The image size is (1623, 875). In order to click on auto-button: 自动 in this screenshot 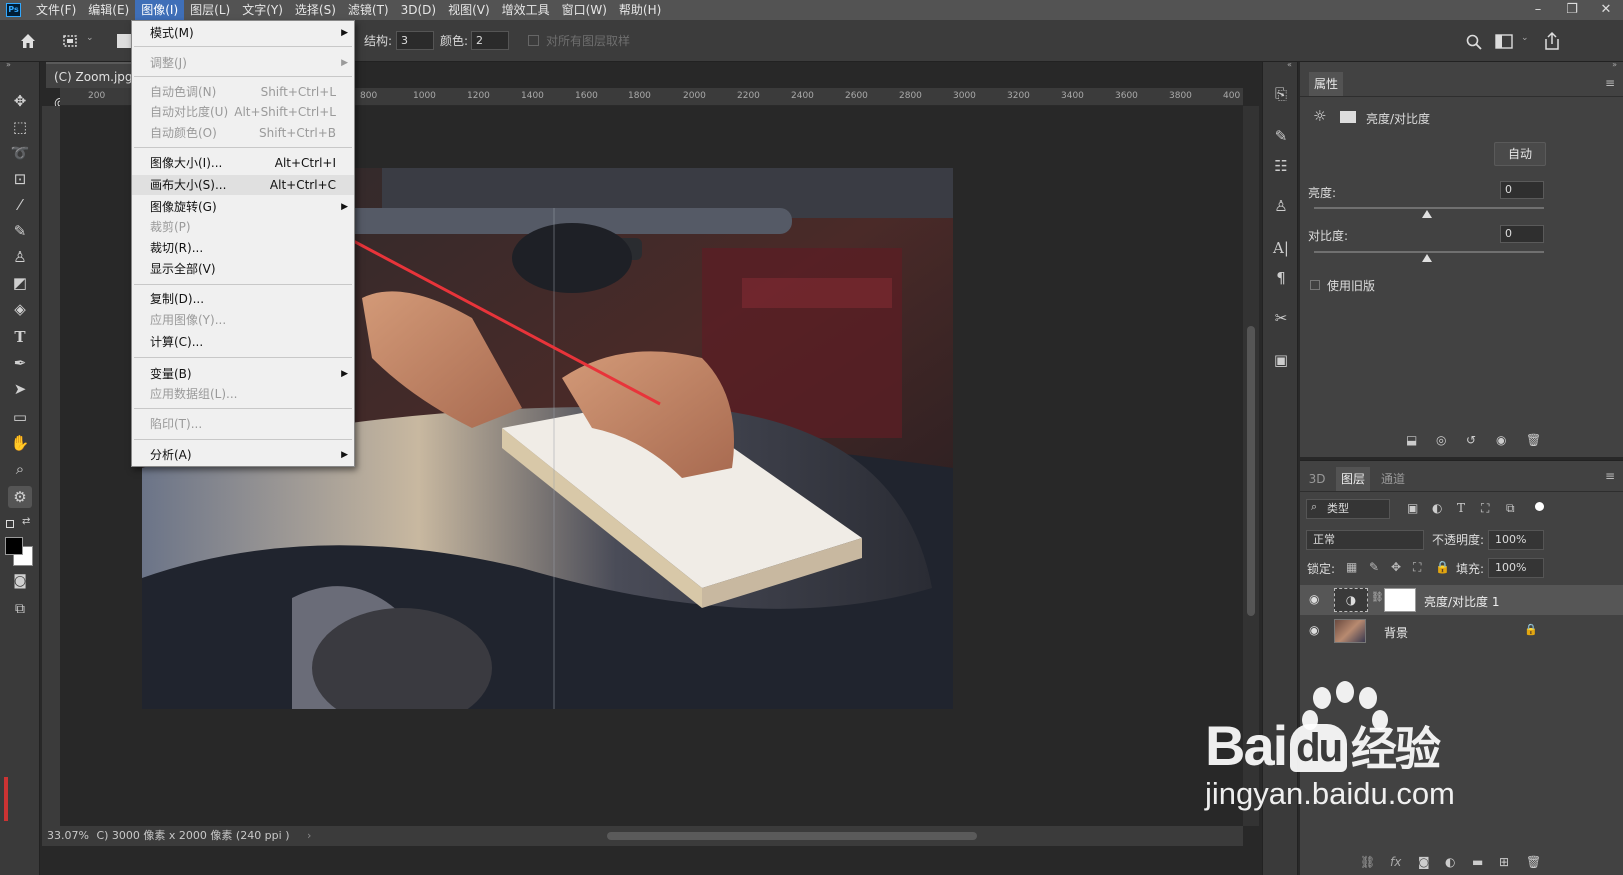, I will do `click(1520, 154)`.